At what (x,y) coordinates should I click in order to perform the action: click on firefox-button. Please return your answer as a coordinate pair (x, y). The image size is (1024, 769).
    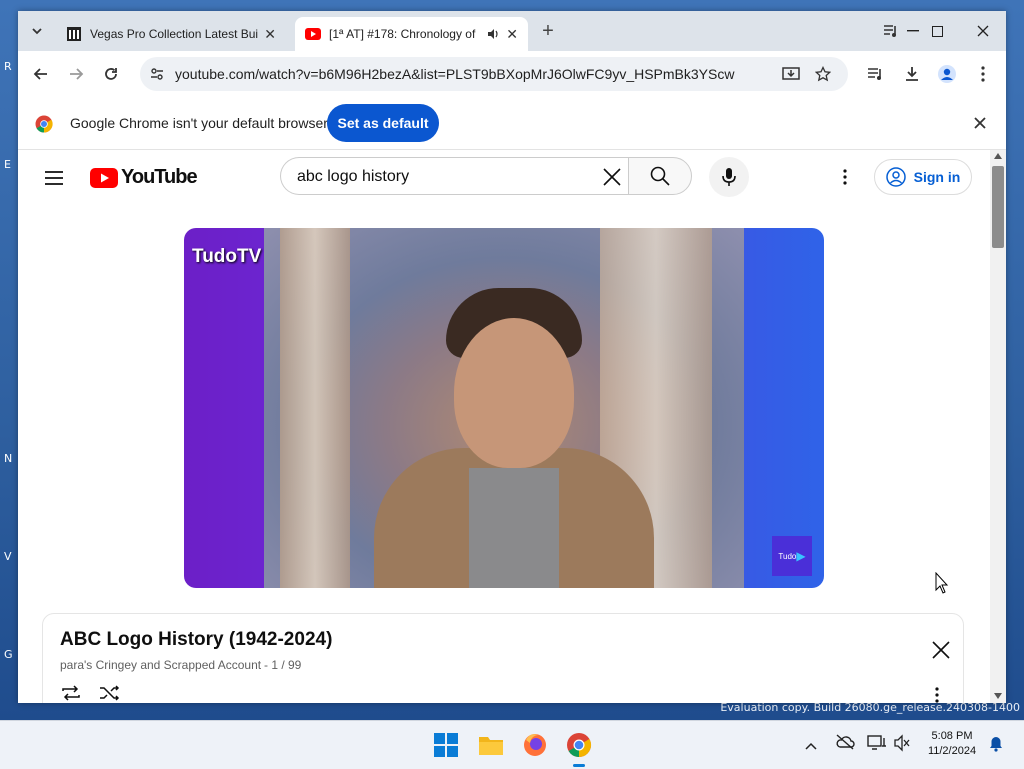
    Looking at the image, I should click on (535, 747).